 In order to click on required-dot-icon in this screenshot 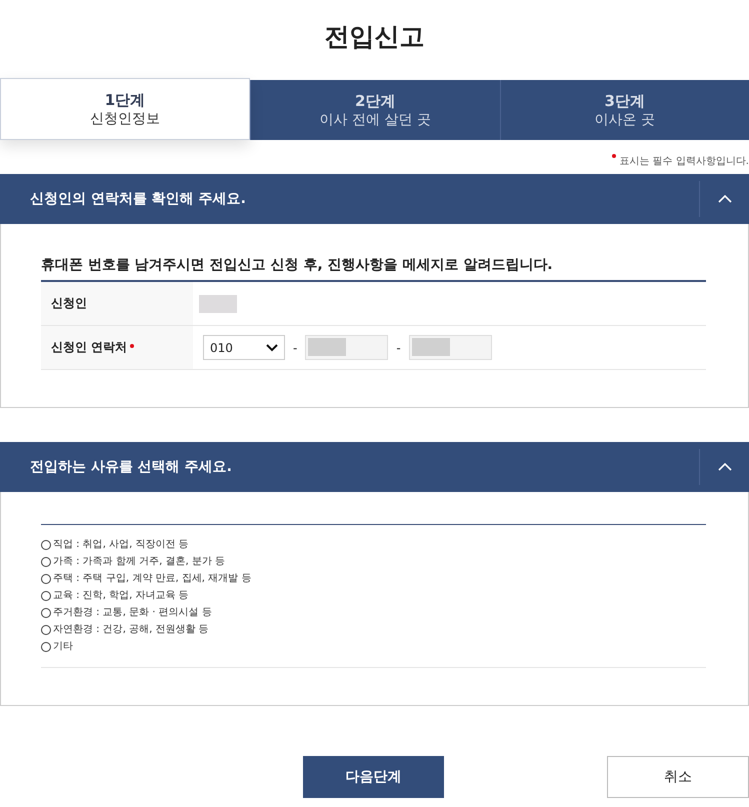, I will do `click(614, 156)`.